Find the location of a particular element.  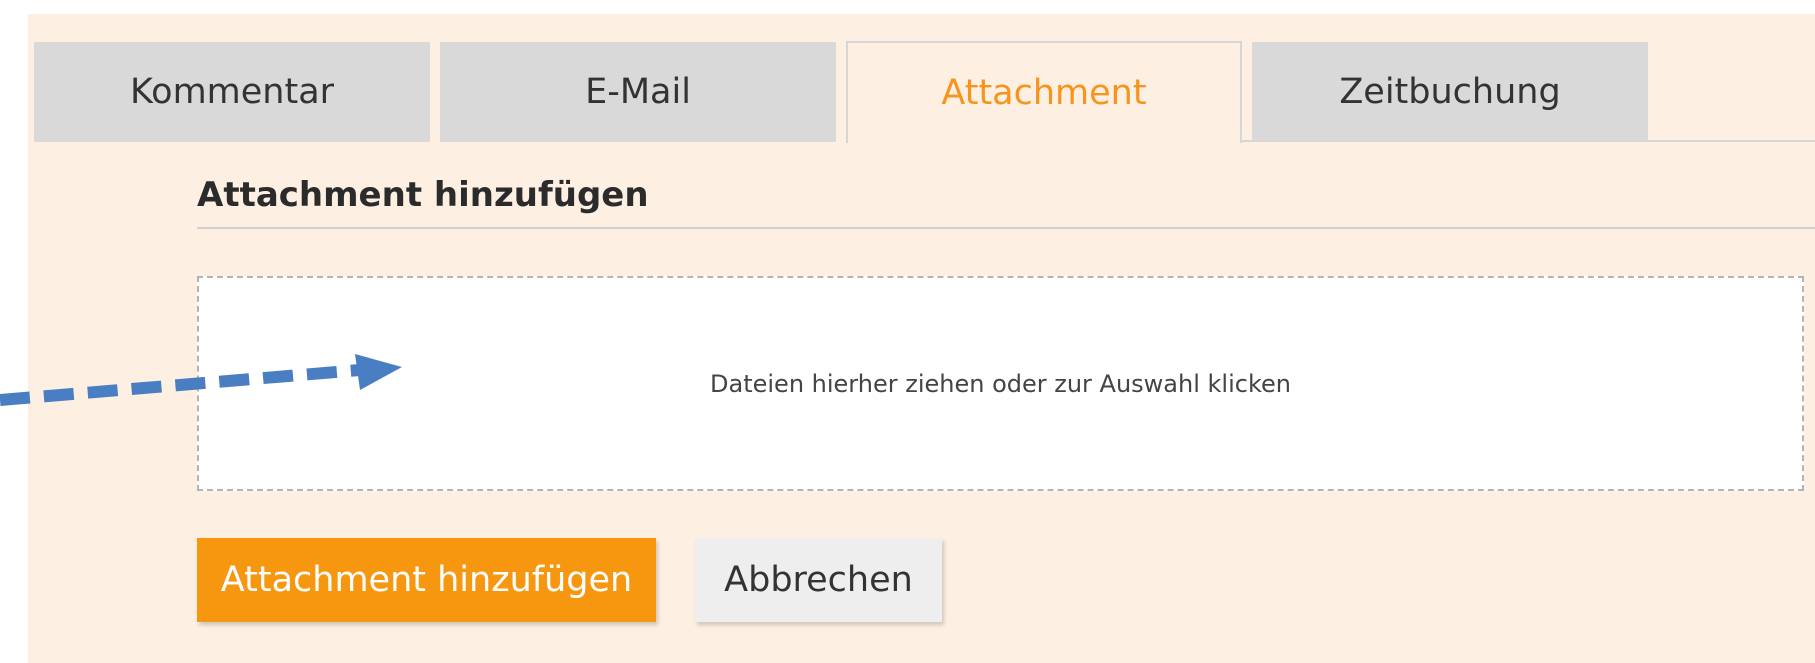

tab-zeitbuchung-label: Zeitbuchung is located at coordinates (1450, 92).